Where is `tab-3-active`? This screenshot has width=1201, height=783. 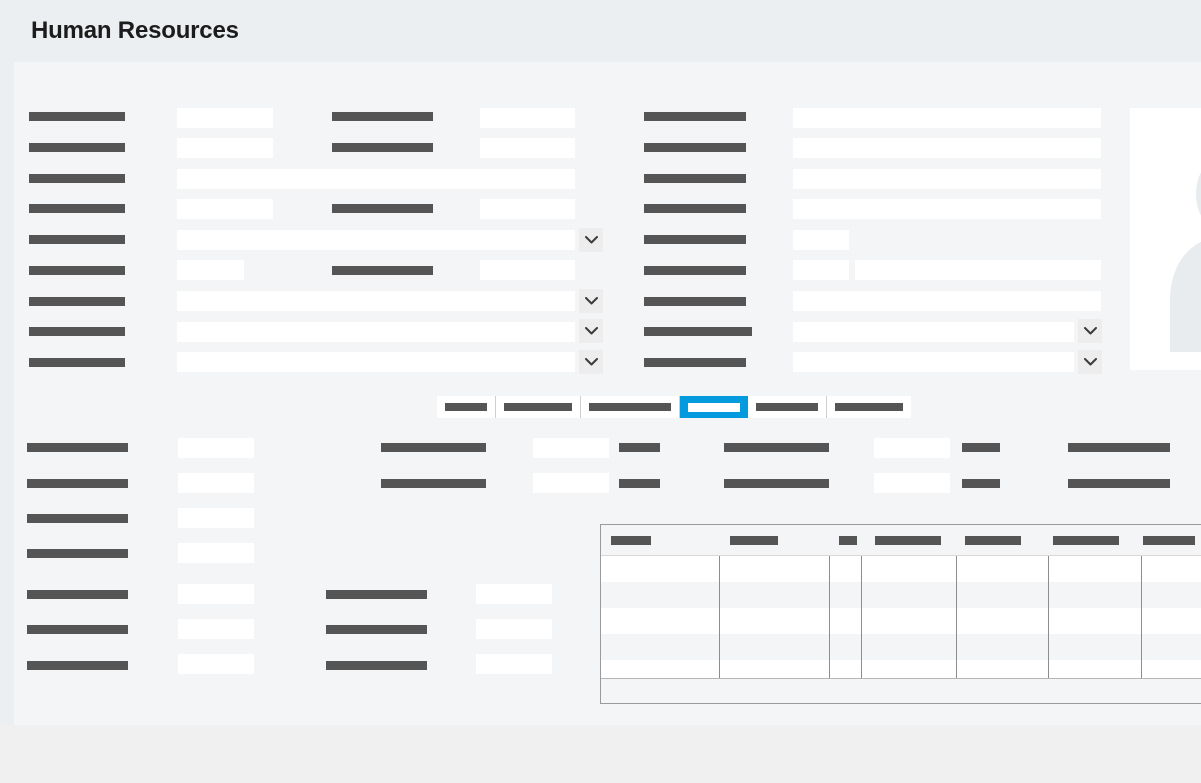 tab-3-active is located at coordinates (714, 407).